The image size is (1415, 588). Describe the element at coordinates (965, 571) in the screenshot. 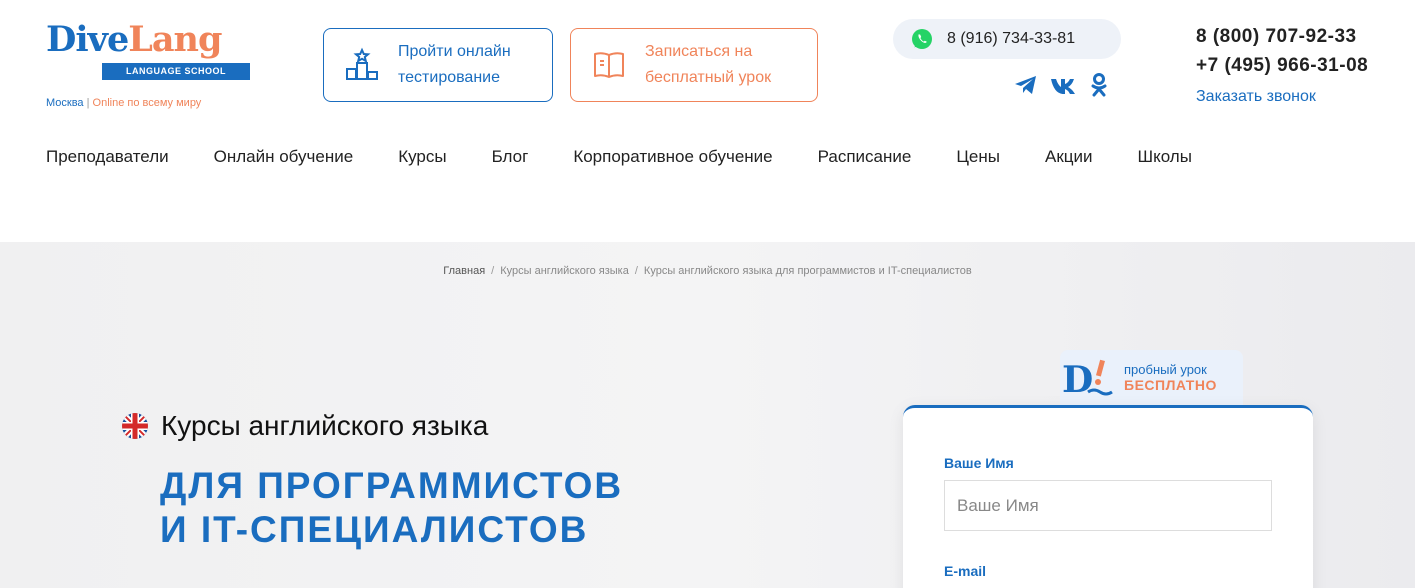

I see `email-label: E-mail` at that location.